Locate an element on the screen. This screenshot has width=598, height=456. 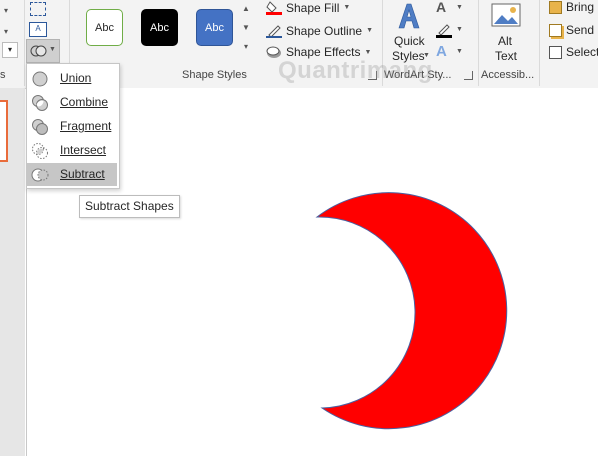
selection-pane-button: Select is located at coordinates (573, 52).